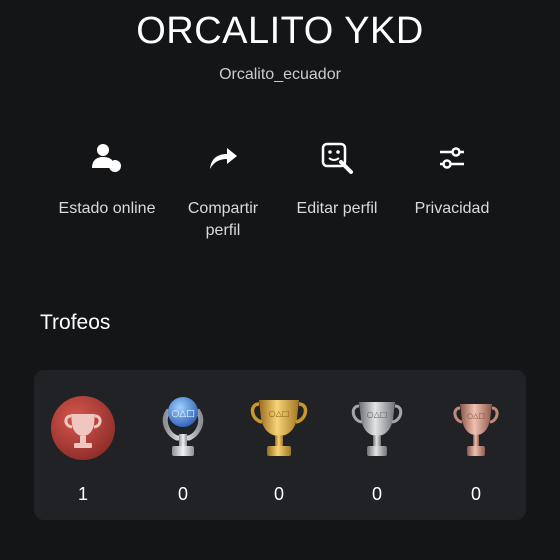 This screenshot has width=560, height=560. What do you see at coordinates (377, 428) in the screenshot?
I see `silver-trophy-icon: ○△□` at bounding box center [377, 428].